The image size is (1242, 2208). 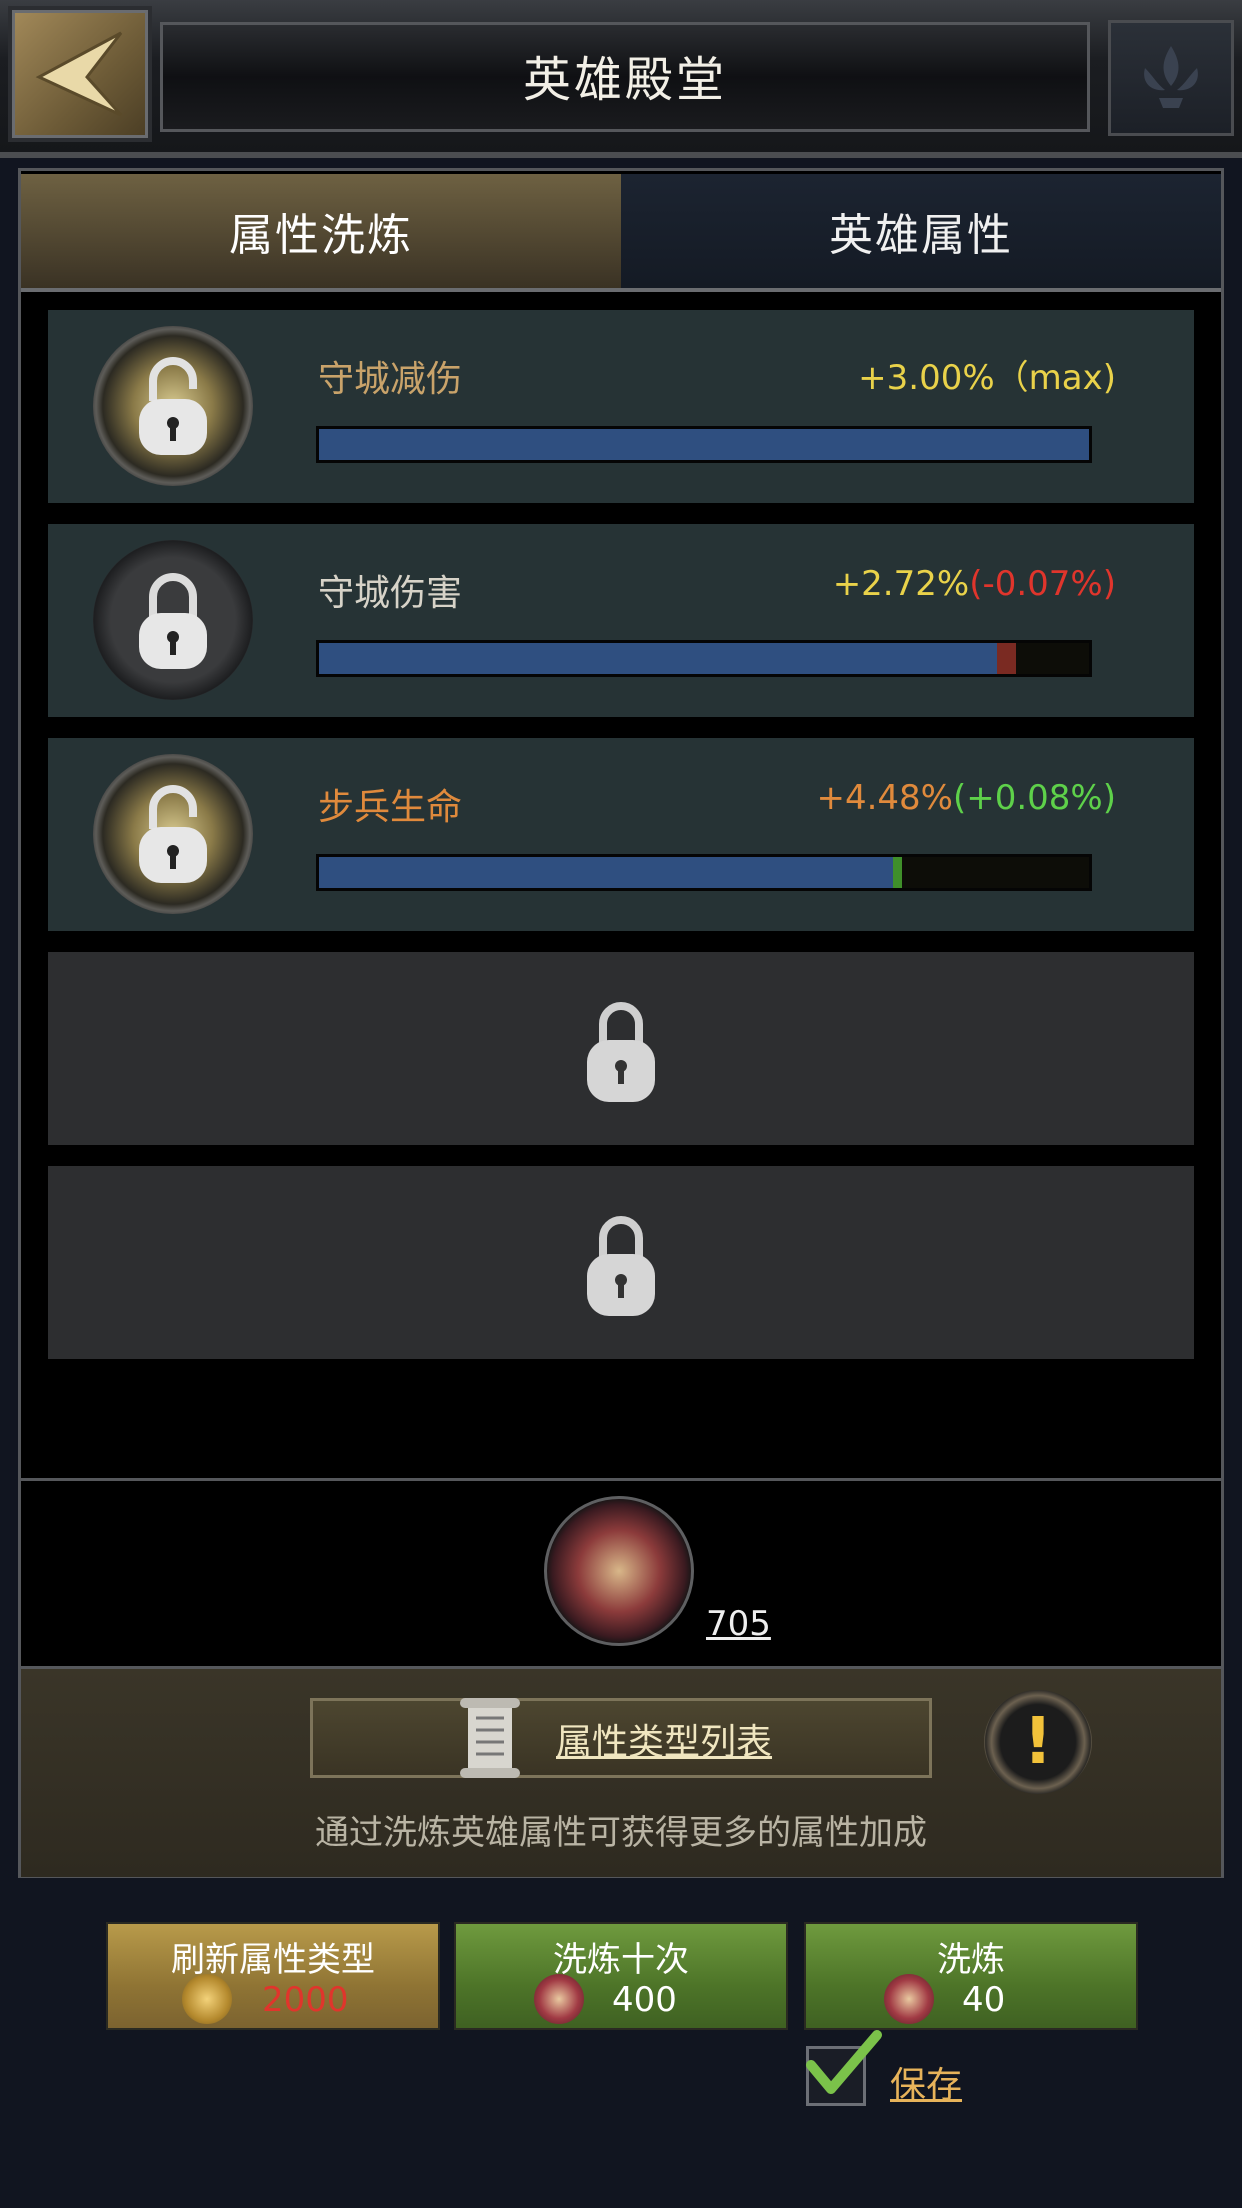 I want to click on attribute-delta: (+0.08%), so click(x=1034, y=798).